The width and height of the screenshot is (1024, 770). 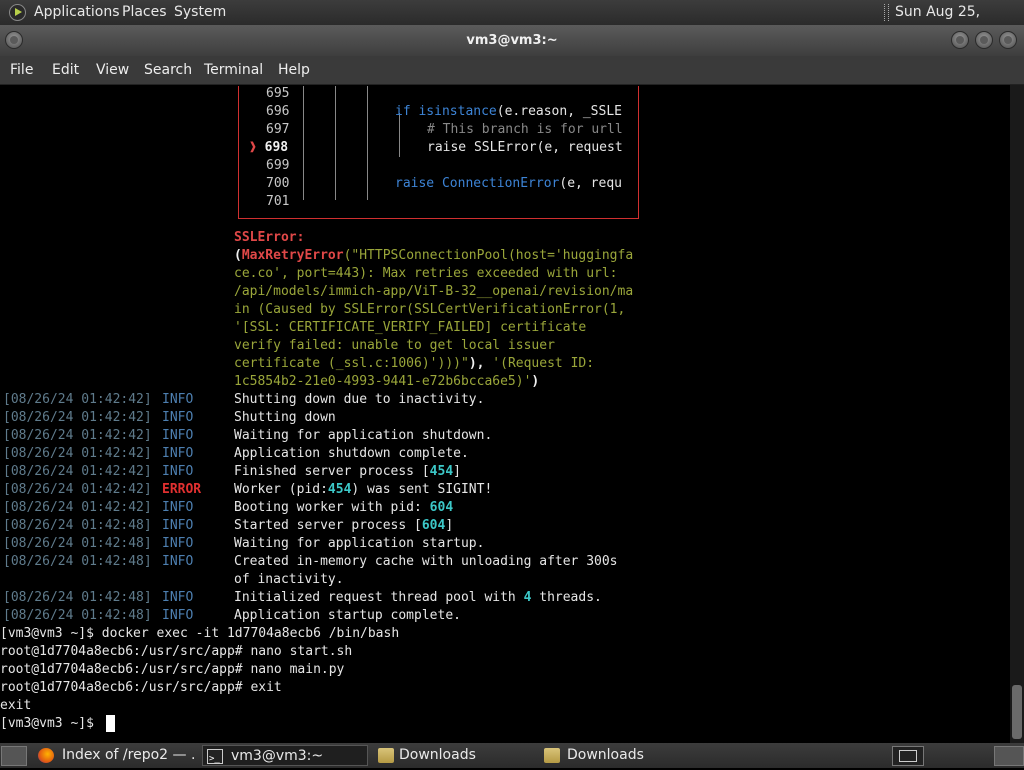 What do you see at coordinates (294, 70) in the screenshot?
I see `menu-help: Help` at bounding box center [294, 70].